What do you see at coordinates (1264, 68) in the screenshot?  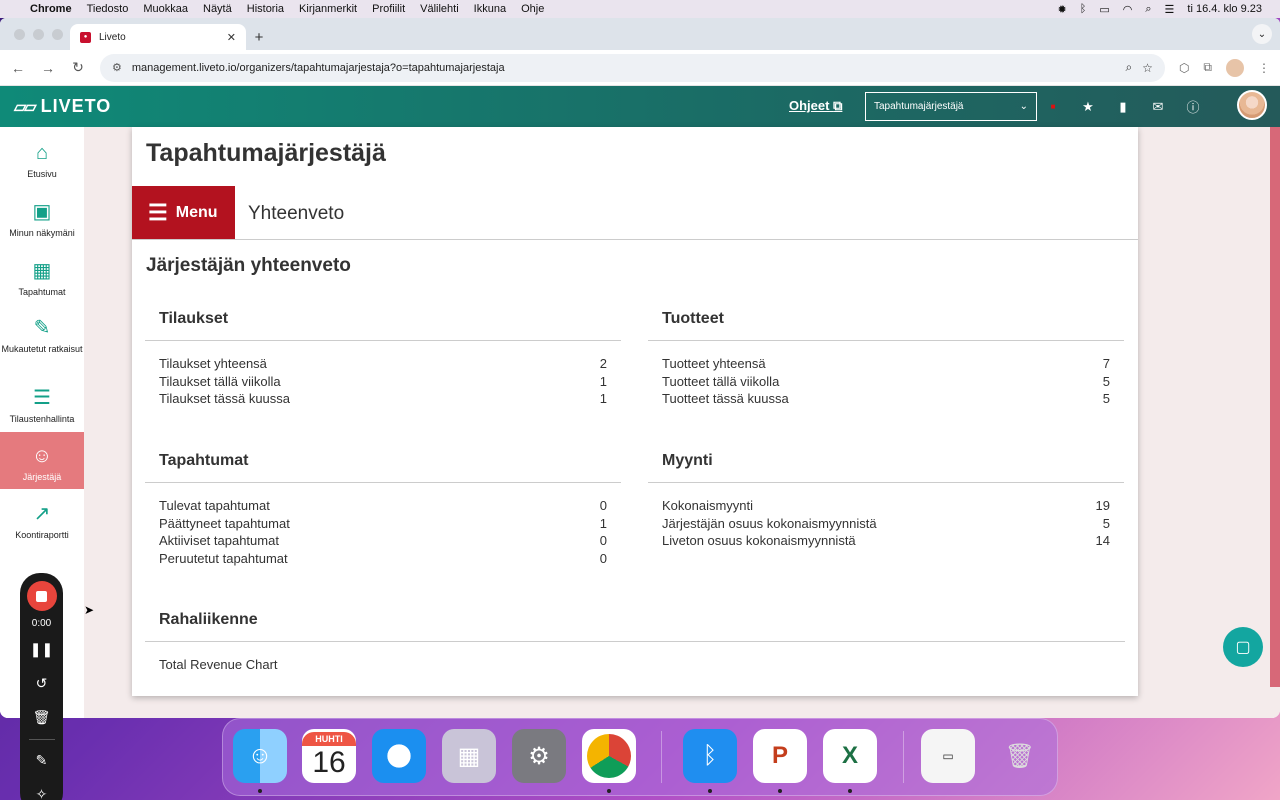 I see `chrome-menu-icon: ⋮` at bounding box center [1264, 68].